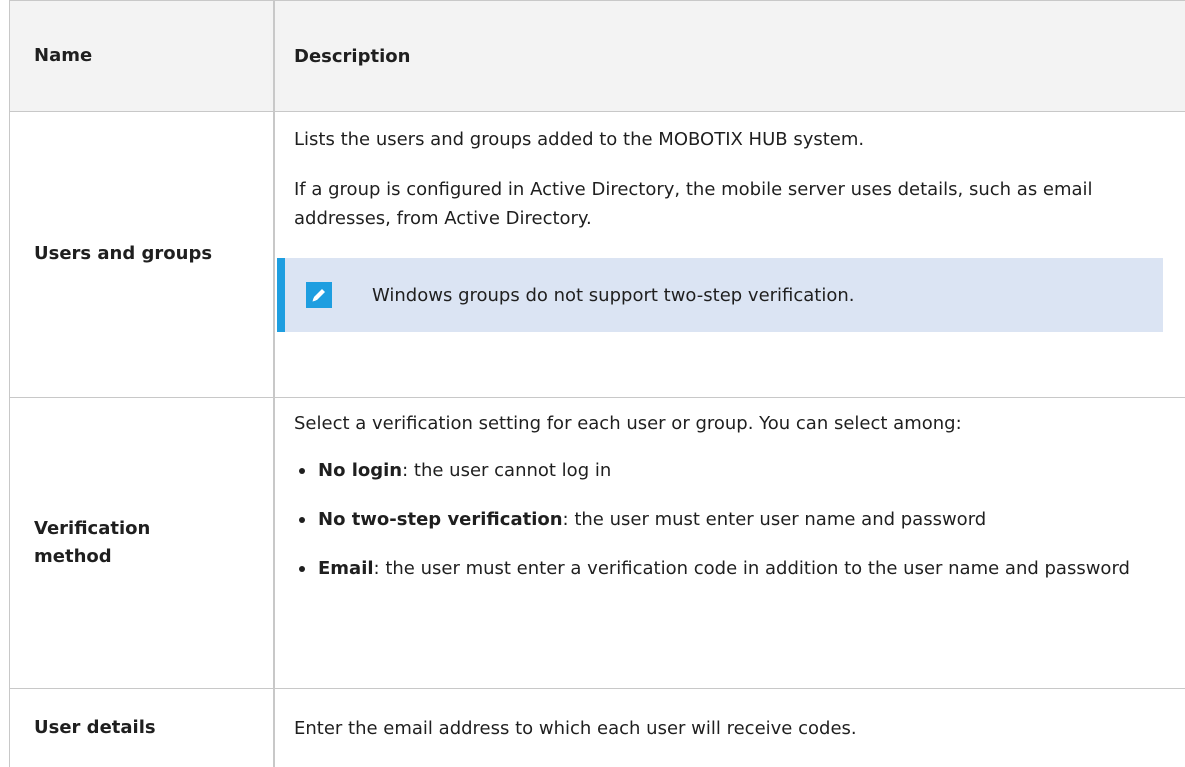 This screenshot has height=767, width=1185. What do you see at coordinates (507, 470) in the screenshot?
I see `option-text: : the user cannot log in` at bounding box center [507, 470].